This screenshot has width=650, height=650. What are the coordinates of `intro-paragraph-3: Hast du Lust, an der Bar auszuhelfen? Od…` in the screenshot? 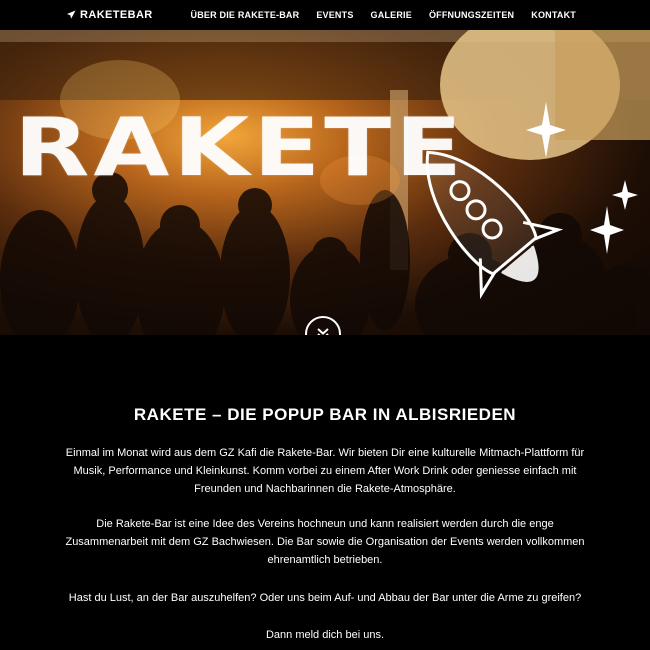 It's located at (325, 598).